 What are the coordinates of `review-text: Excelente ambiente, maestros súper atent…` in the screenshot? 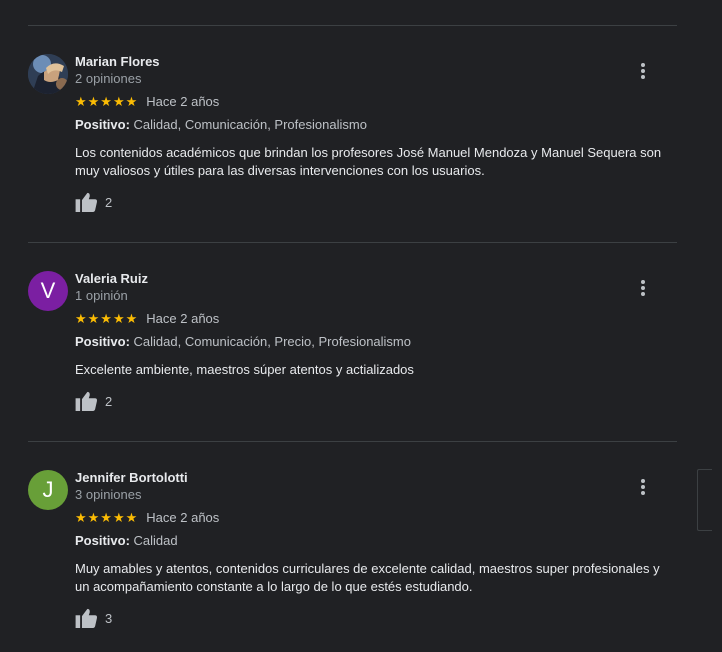 It's located at (244, 369).